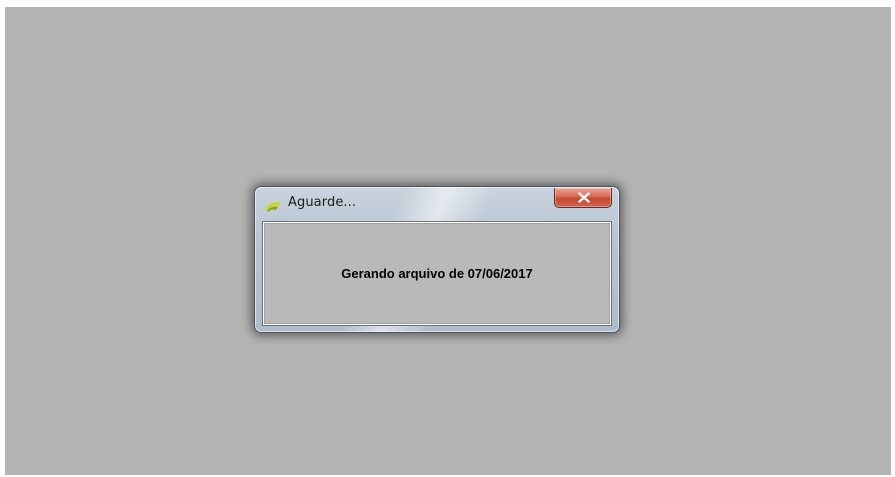 This screenshot has width=895, height=477. Describe the element at coordinates (273, 205) in the screenshot. I see `app-icon` at that location.